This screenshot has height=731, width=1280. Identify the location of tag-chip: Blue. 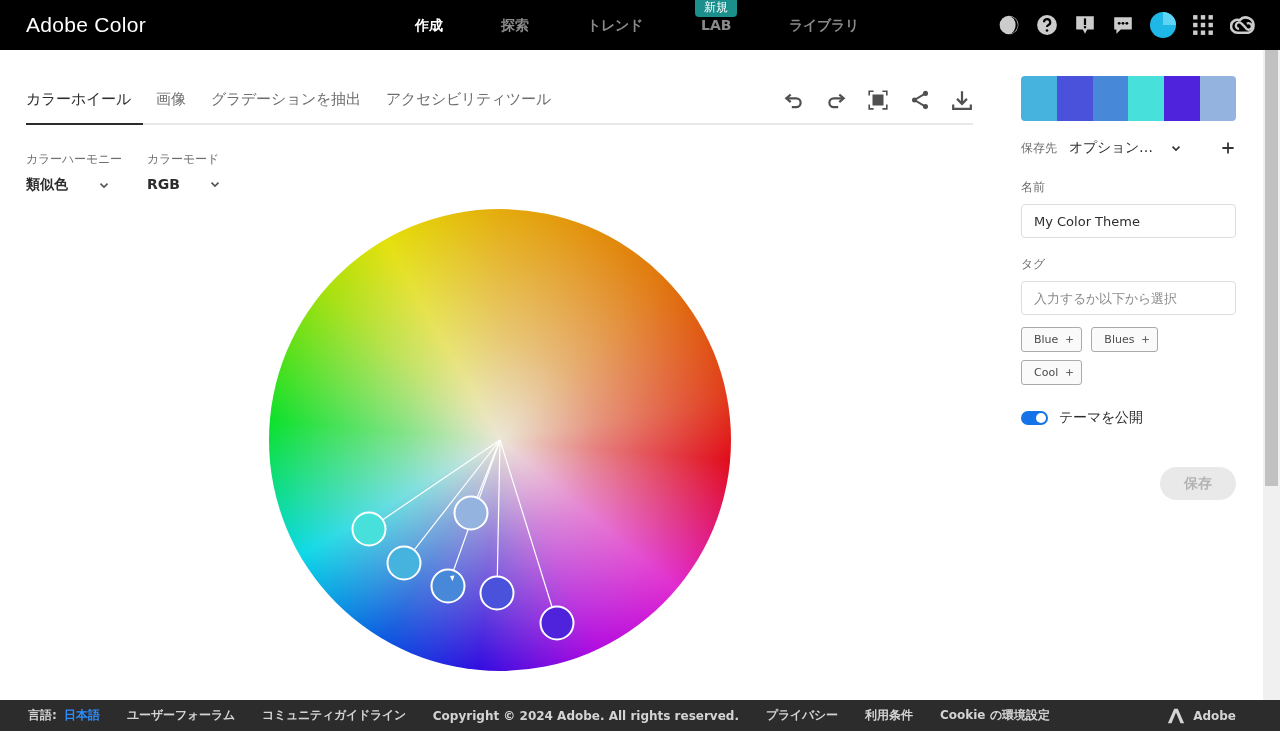
(1052, 339).